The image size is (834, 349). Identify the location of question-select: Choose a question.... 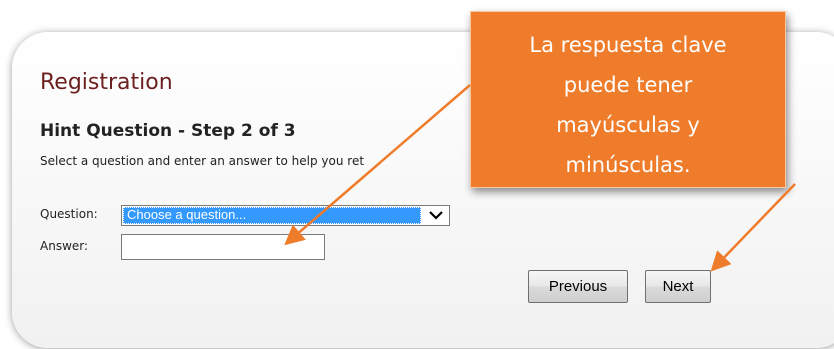
(285, 215).